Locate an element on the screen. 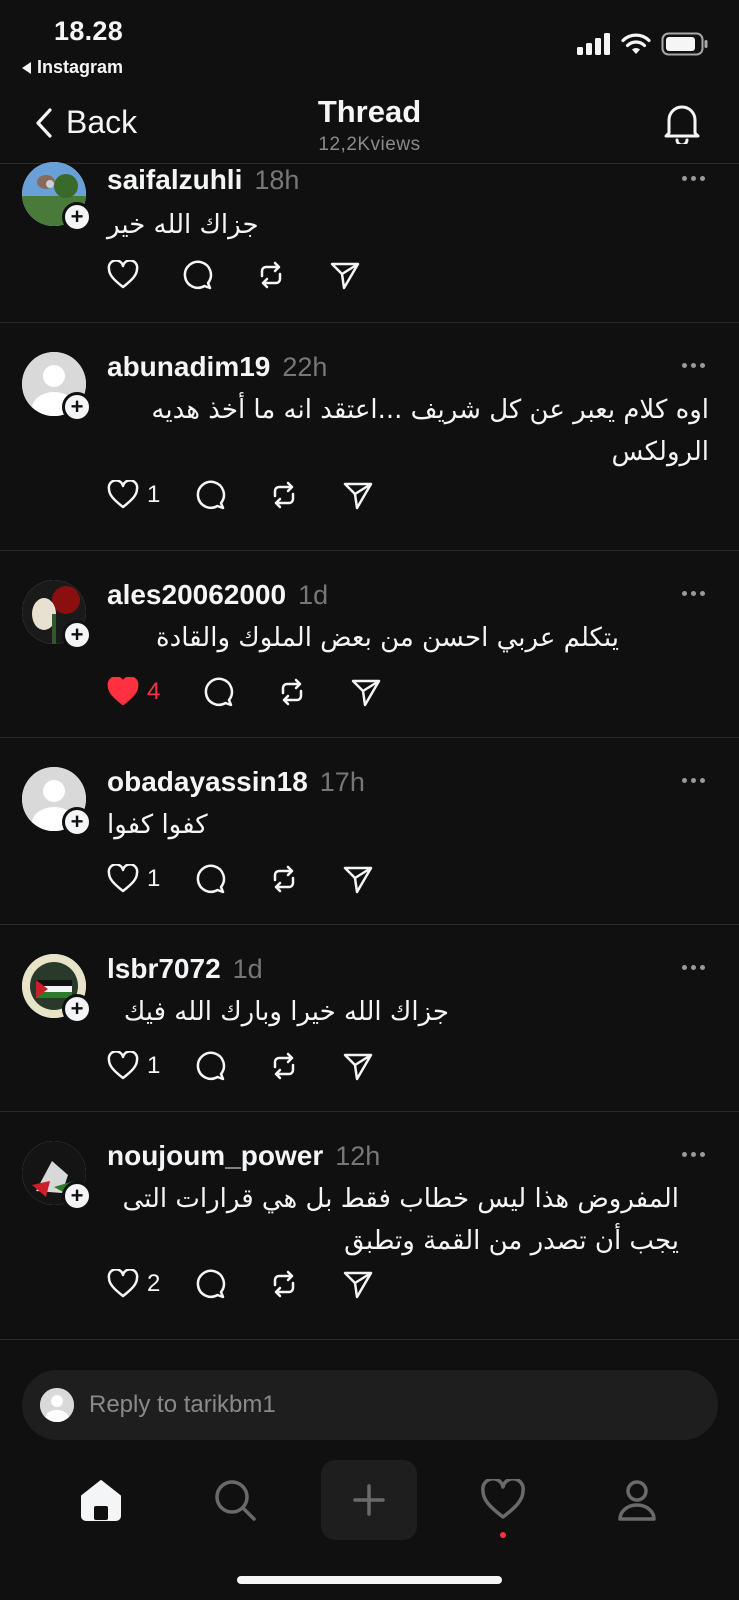 This screenshot has width=739, height=1600. tab-home is located at coordinates (101, 1500).